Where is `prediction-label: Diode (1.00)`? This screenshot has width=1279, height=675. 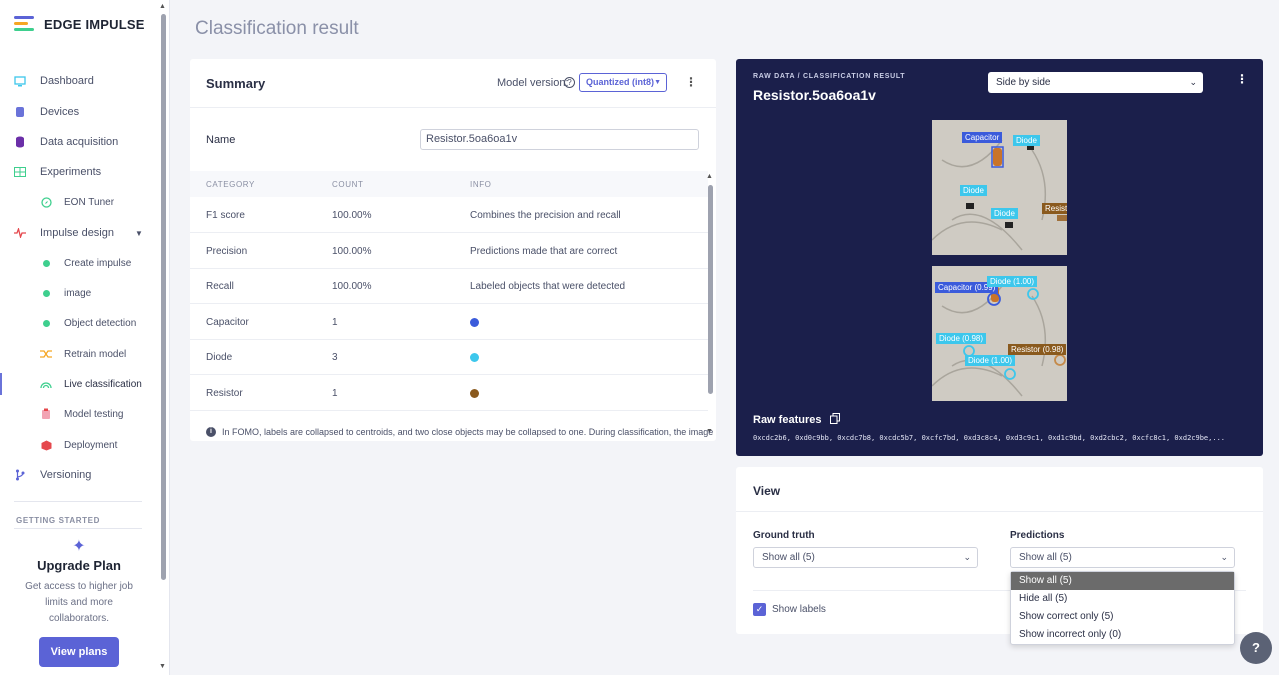 prediction-label: Diode (1.00) is located at coordinates (990, 360).